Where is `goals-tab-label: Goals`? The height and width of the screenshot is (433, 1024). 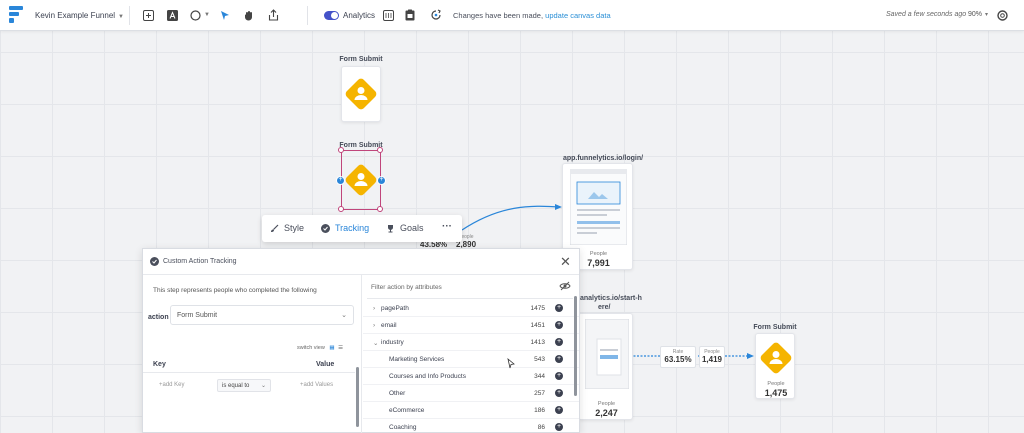
goals-tab-label: Goals is located at coordinates (412, 228).